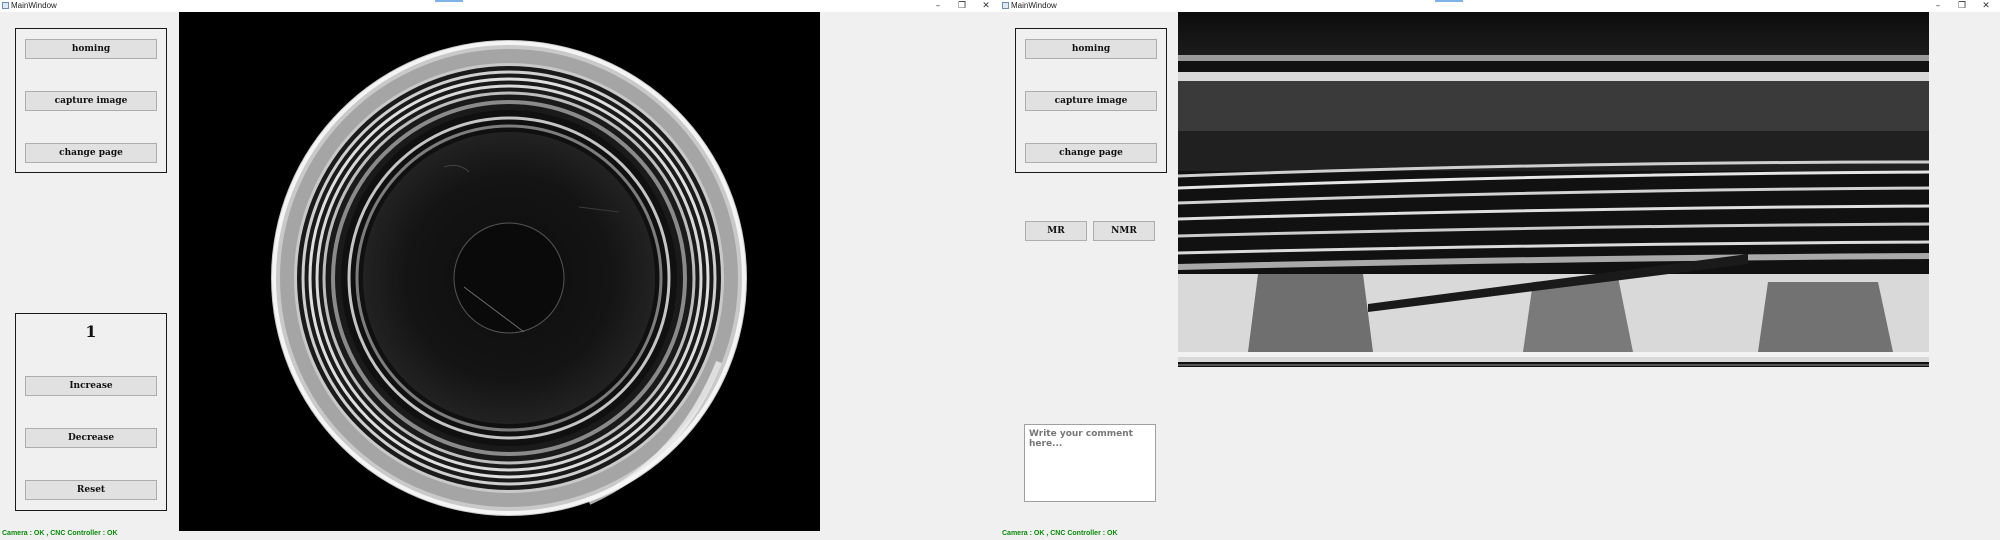  Describe the element at coordinates (1124, 231) in the screenshot. I see `nmr-button: NMR` at that location.